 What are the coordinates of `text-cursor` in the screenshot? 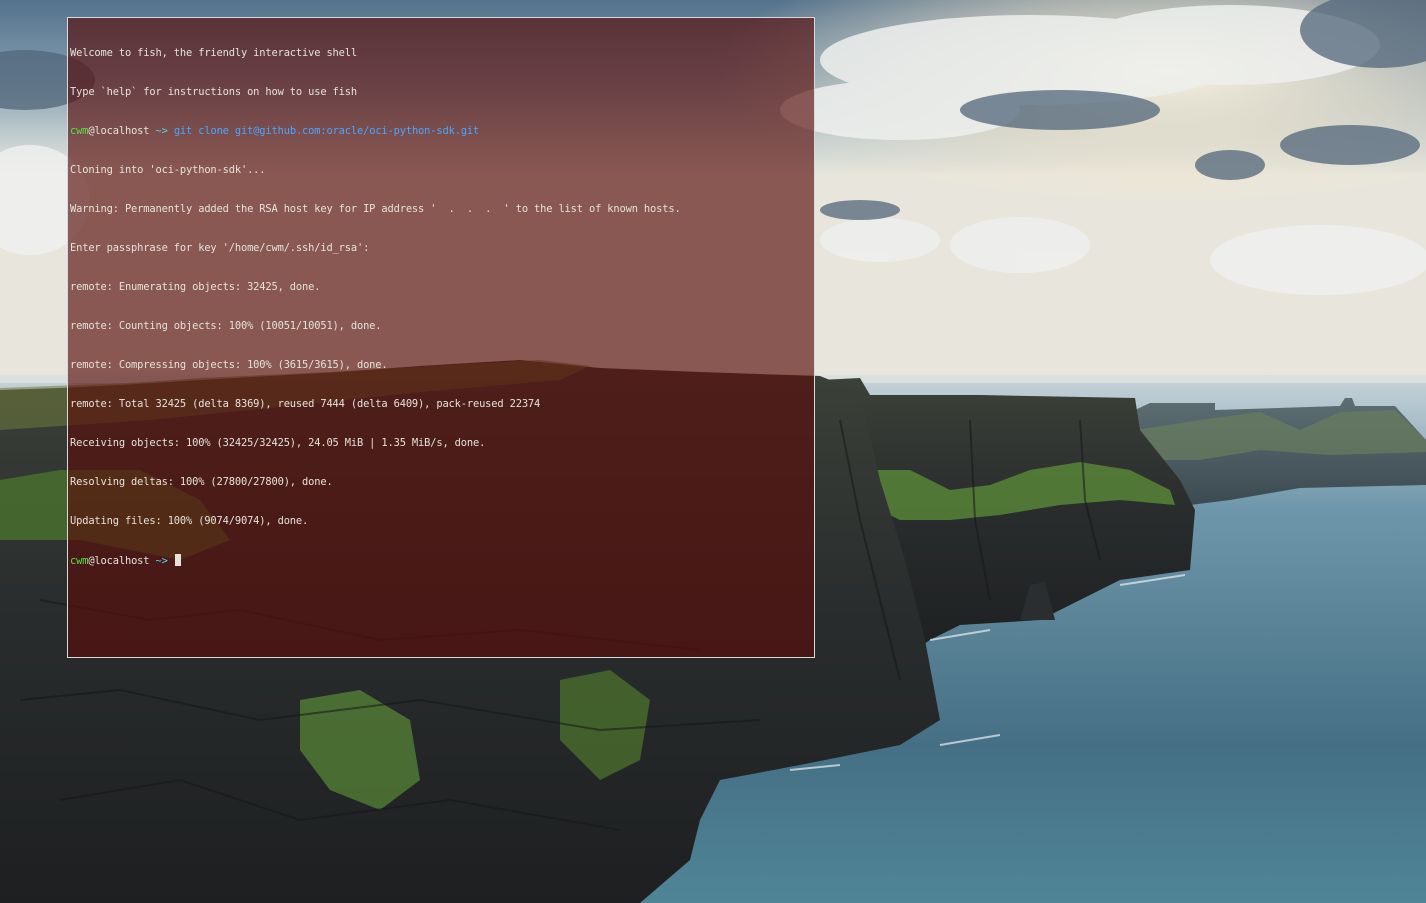 It's located at (177, 560).